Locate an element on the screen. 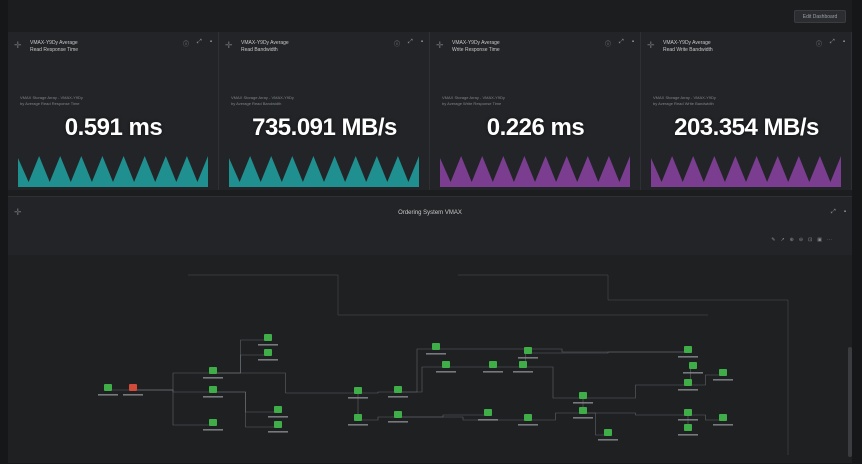 The width and height of the screenshot is (862, 464). topology-header: ✛ Ordering System VMAX ⤢ ▪ ✎ ↗ ⊕ ⊖ ⊡ ▣ ⋯ is located at coordinates (430, 226).